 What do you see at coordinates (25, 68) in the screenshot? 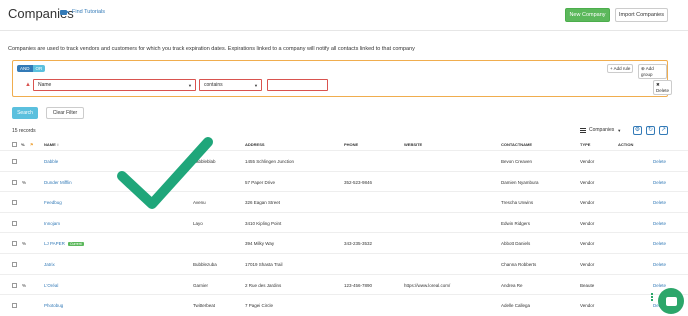
I see `and-toggle-button: AND` at bounding box center [25, 68].